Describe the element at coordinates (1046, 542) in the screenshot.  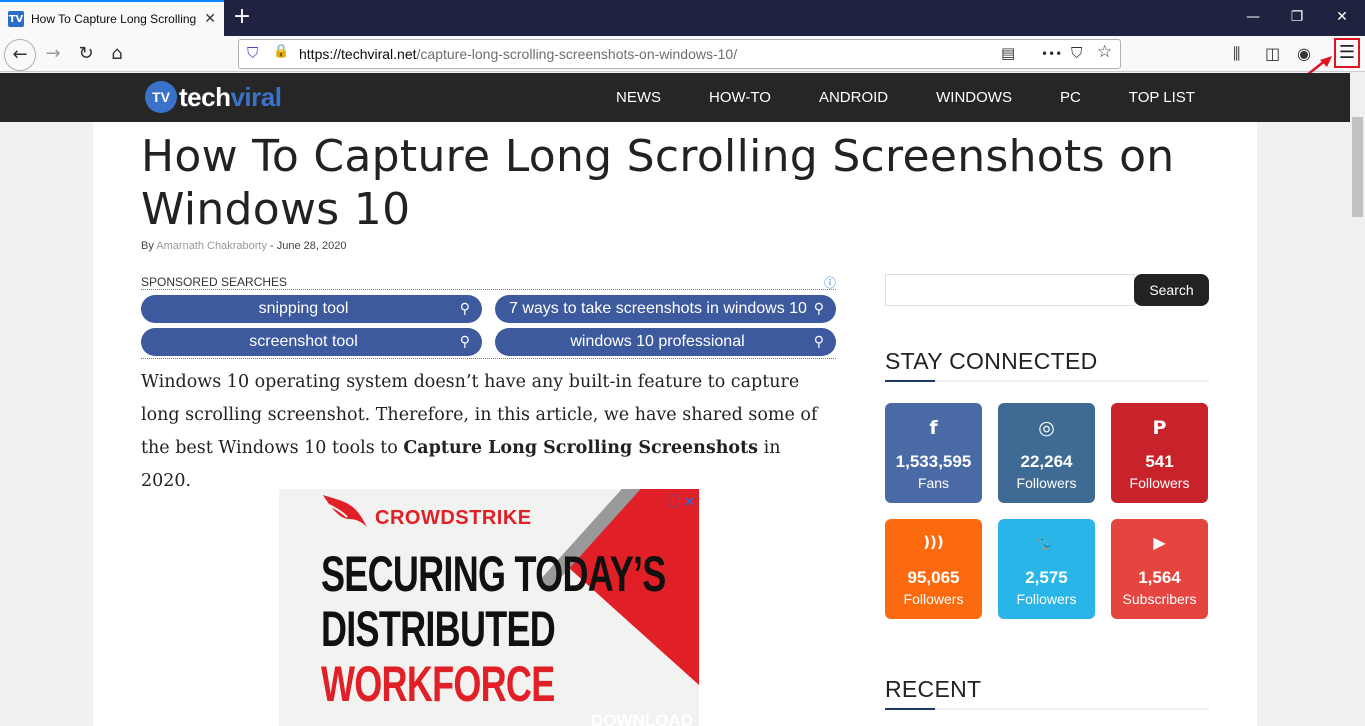
I see `twitter-icon: 🐦` at that location.